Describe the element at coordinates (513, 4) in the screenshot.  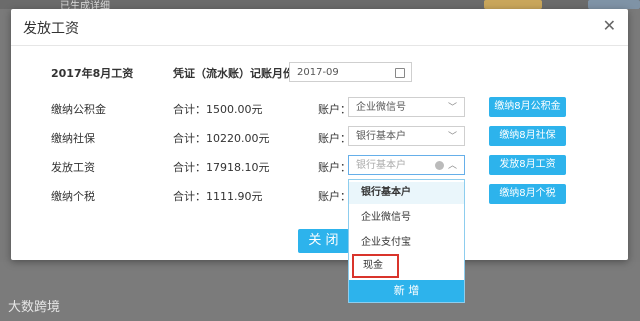
I see `background-action-button` at that location.